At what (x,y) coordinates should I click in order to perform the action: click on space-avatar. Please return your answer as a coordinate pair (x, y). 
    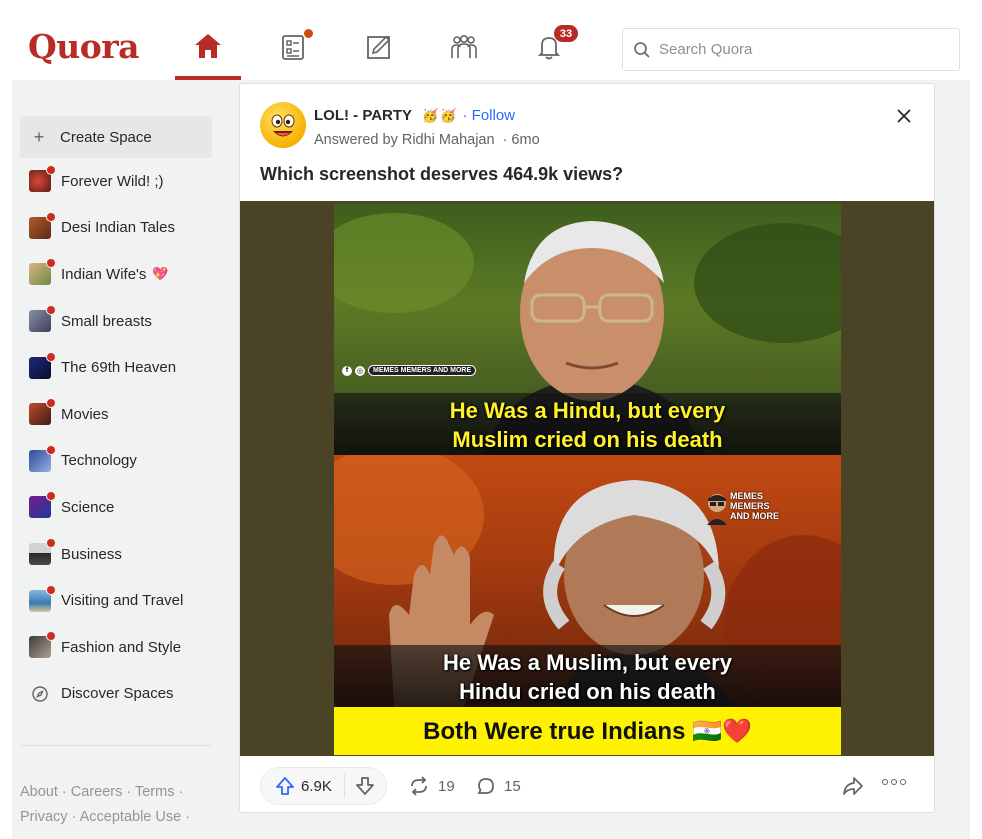
    Looking at the image, I should click on (283, 125).